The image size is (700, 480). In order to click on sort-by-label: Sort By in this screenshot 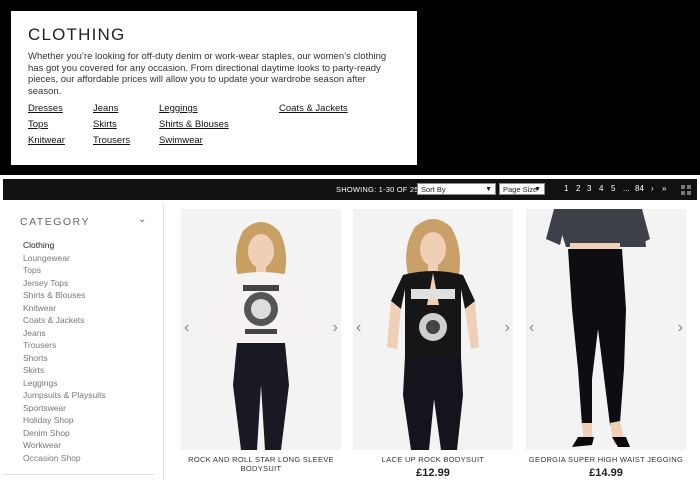, I will do `click(433, 189)`.